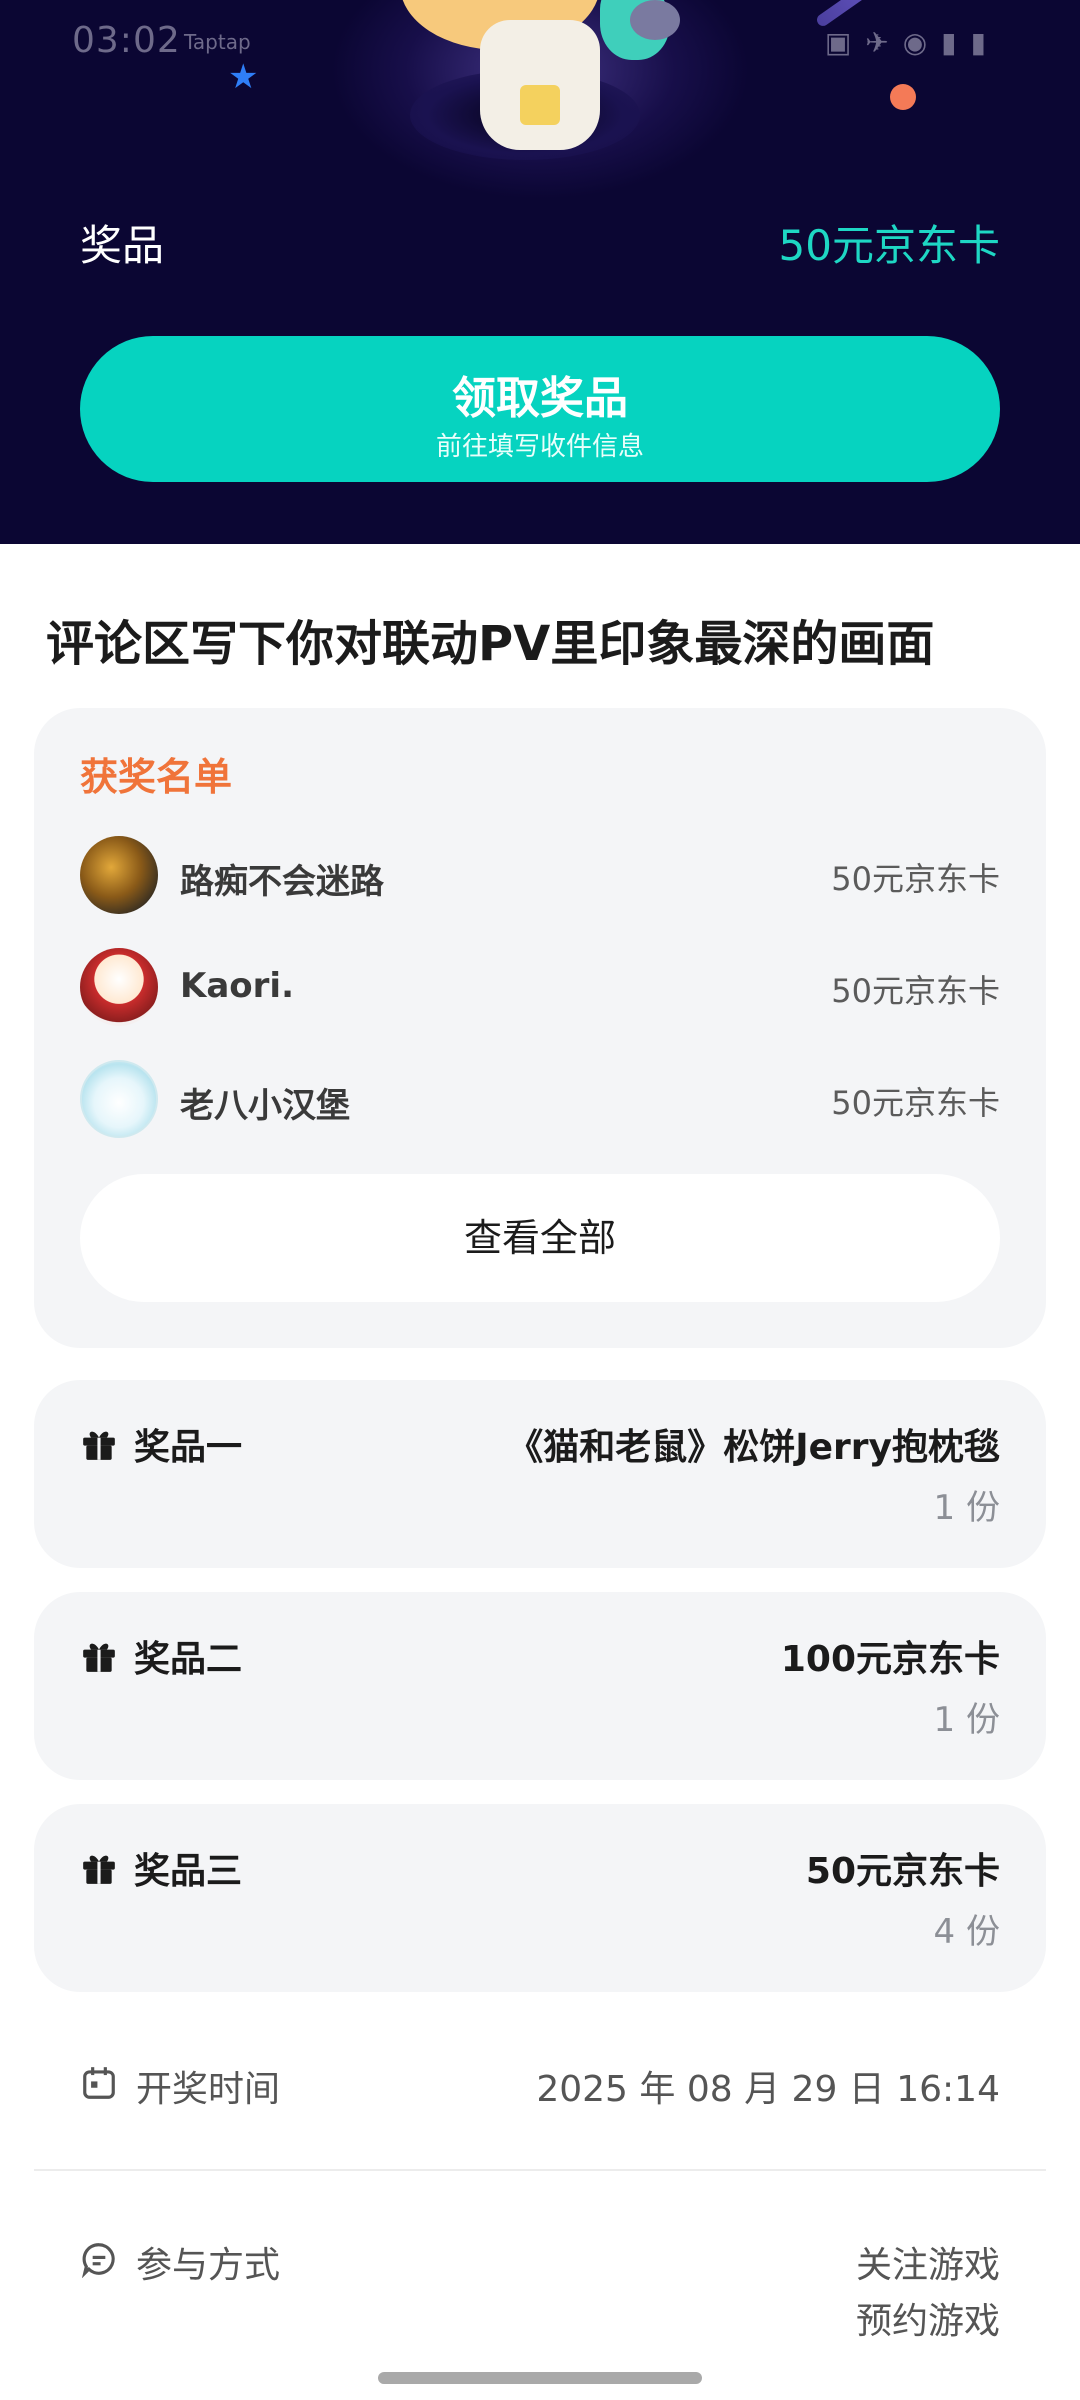 This screenshot has width=1080, height=2400. Describe the element at coordinates (540, 45) in the screenshot. I see `status-bar: 03:02 Taptap ▣✈◉▮▮` at that location.